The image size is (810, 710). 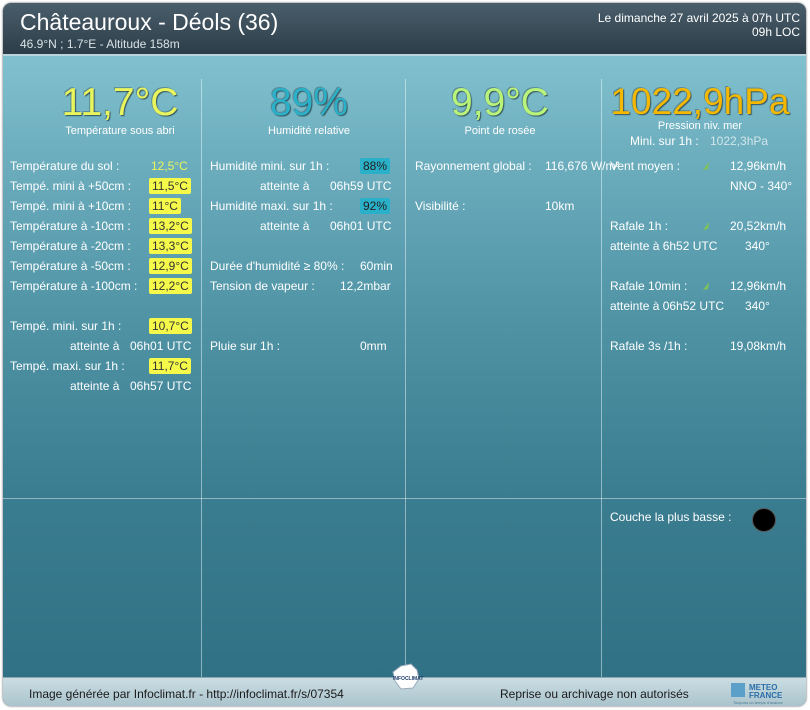 I want to click on gust-3s-value: 19,08km/h, so click(x=758, y=346).